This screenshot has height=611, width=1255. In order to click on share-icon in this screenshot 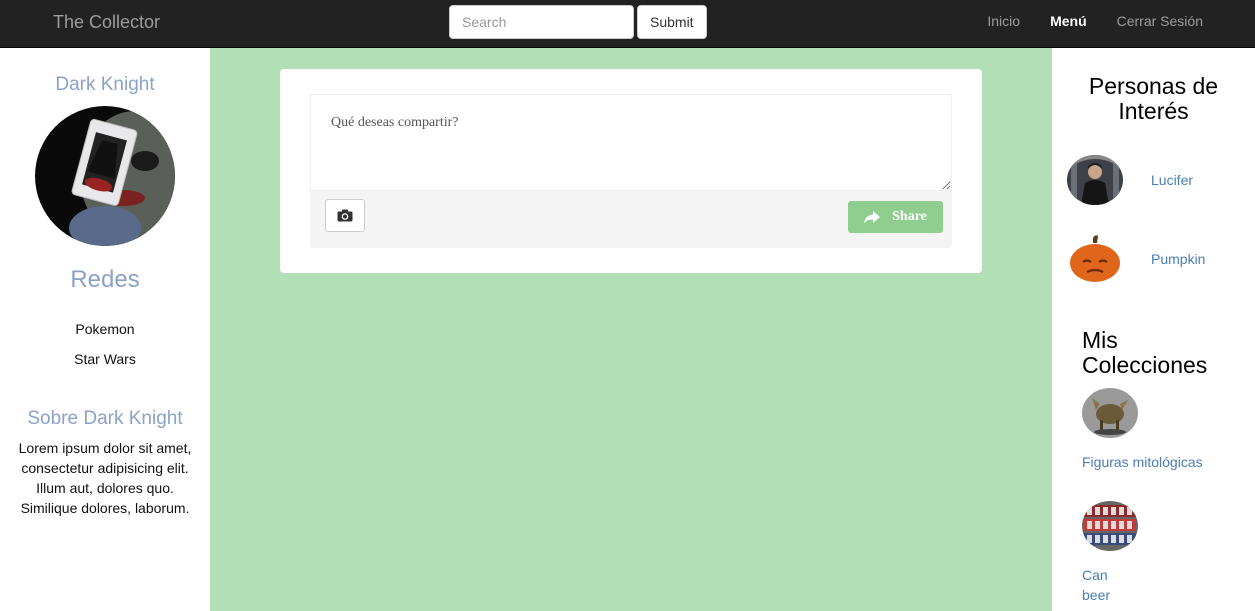, I will do `click(872, 216)`.